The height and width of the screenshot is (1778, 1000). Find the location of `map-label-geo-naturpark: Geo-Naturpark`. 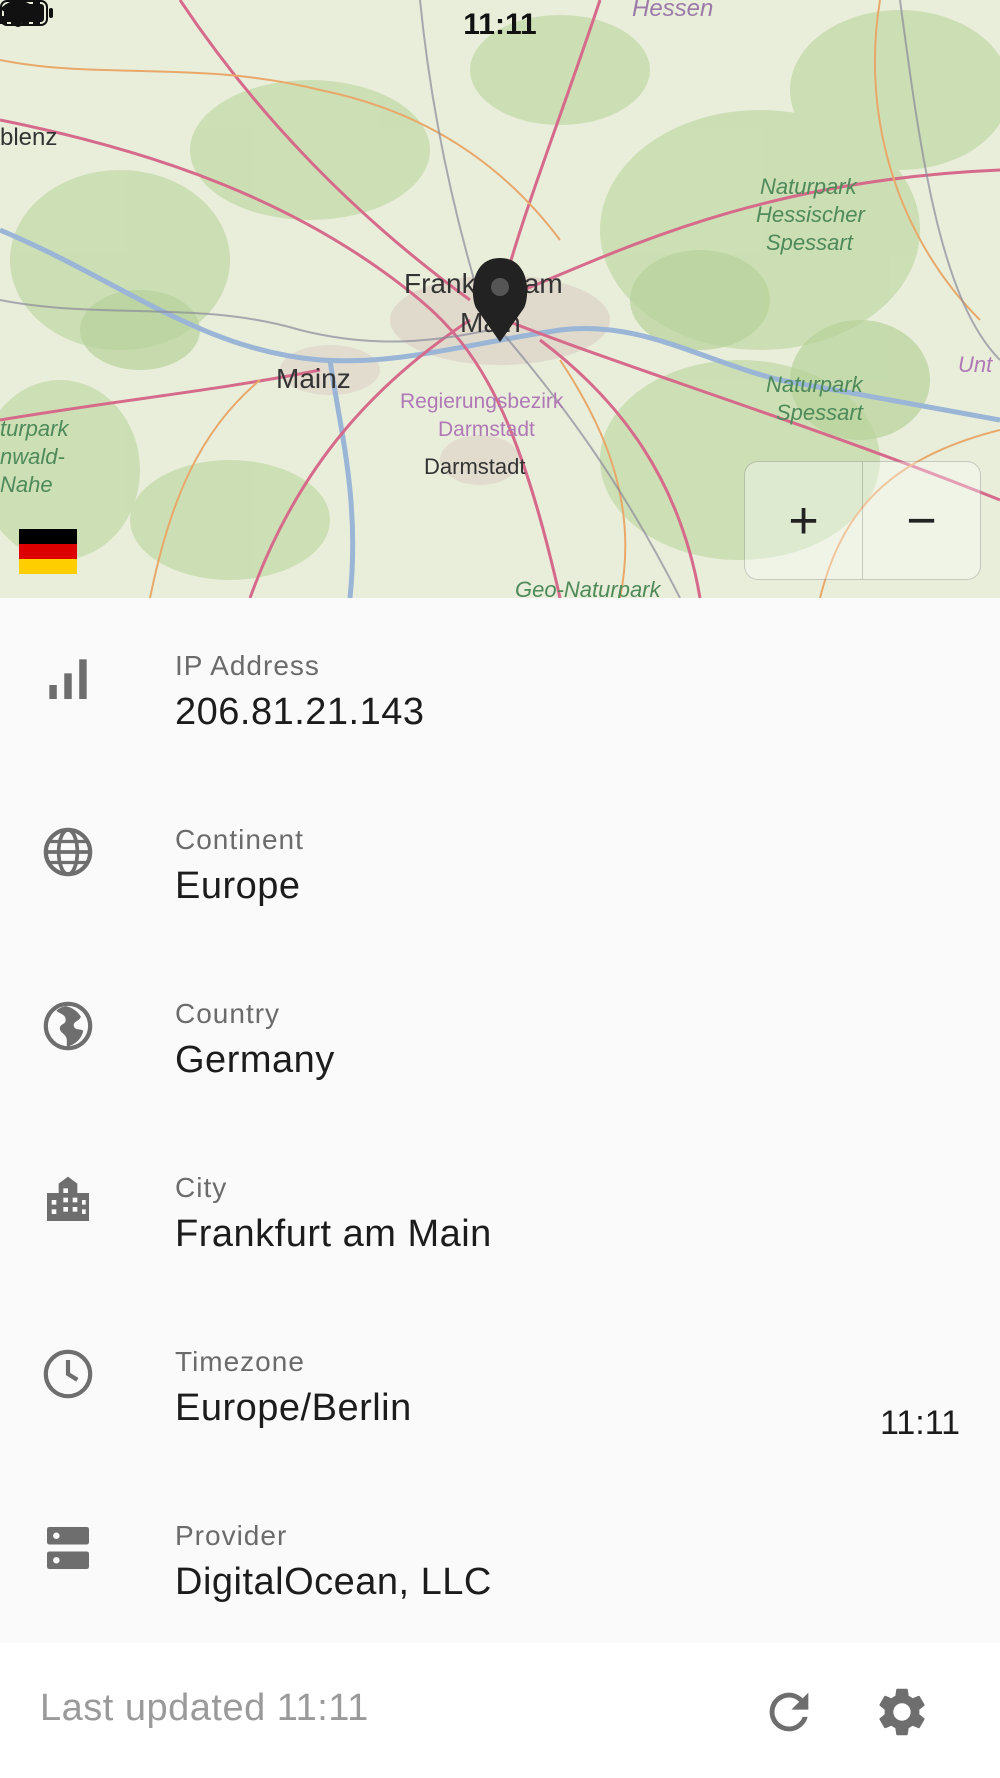

map-label-geo-naturpark: Geo-Naturpark is located at coordinates (588, 587).